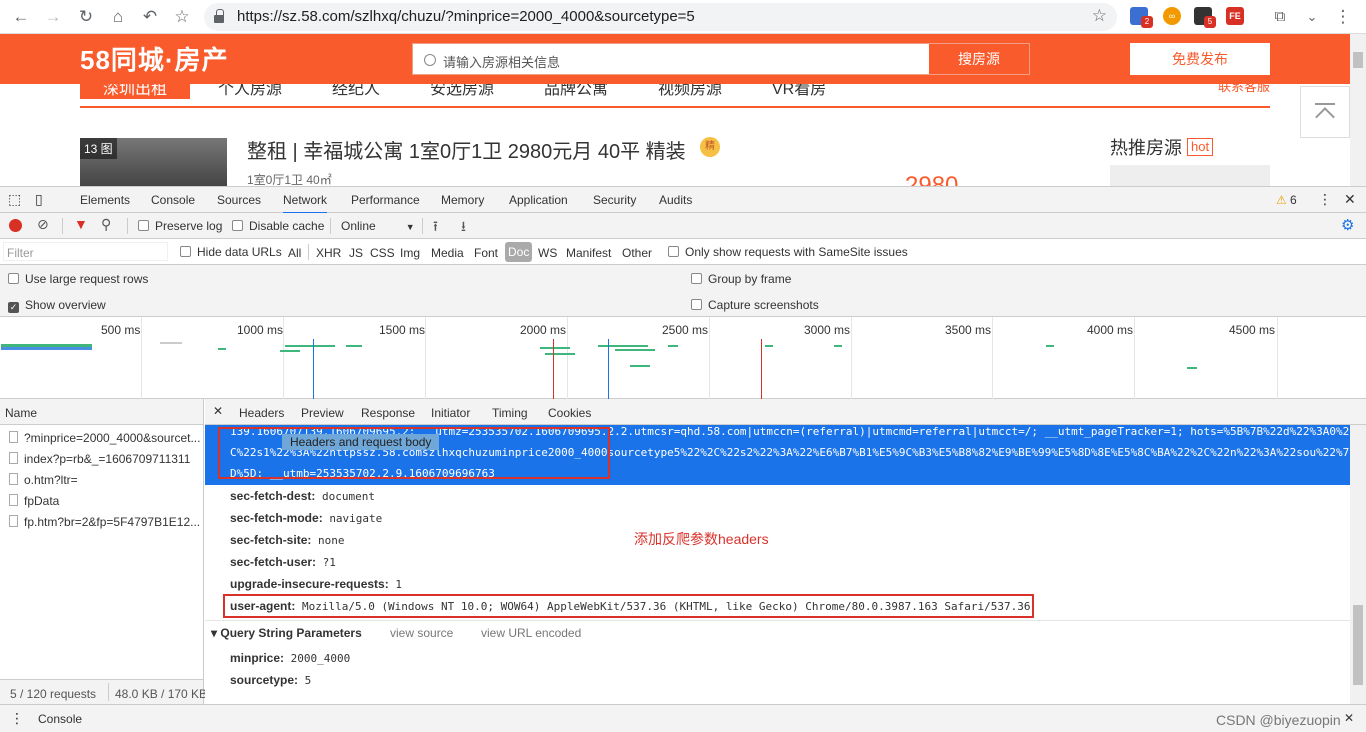  What do you see at coordinates (86, 17) in the screenshot?
I see `reload-icon: ↻` at bounding box center [86, 17].